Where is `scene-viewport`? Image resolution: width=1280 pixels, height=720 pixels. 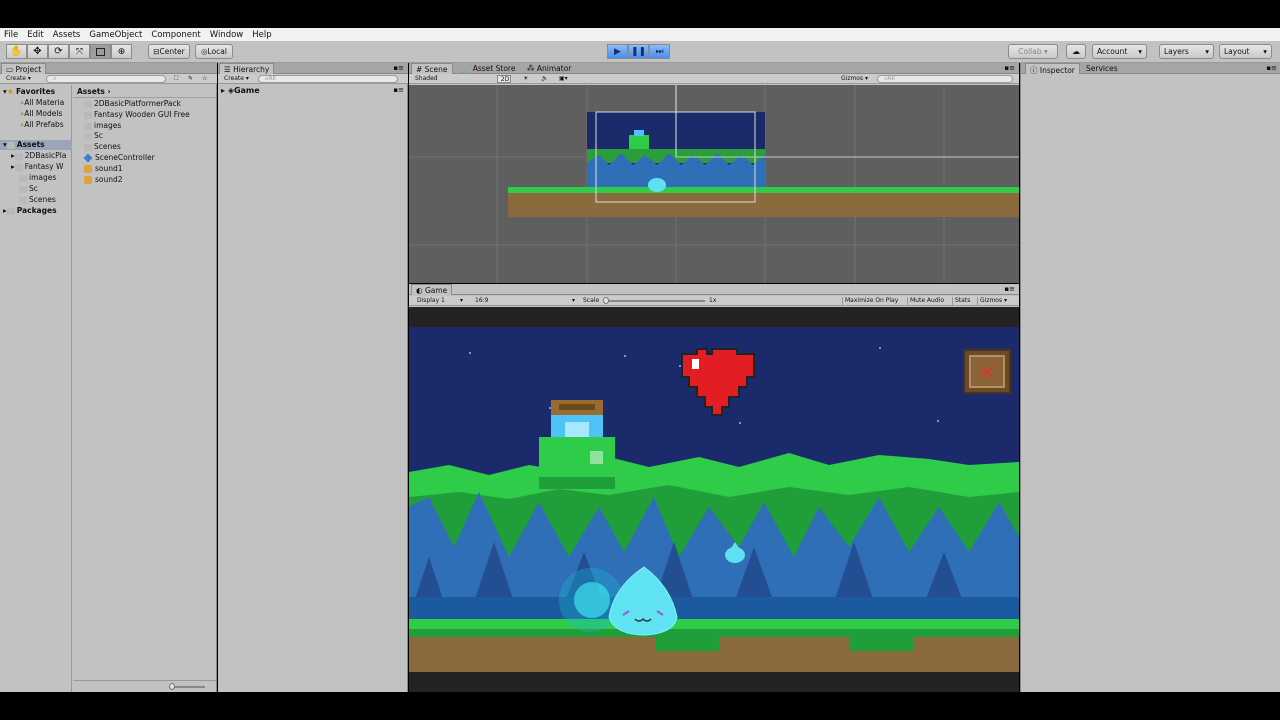
scene-viewport is located at coordinates (714, 184).